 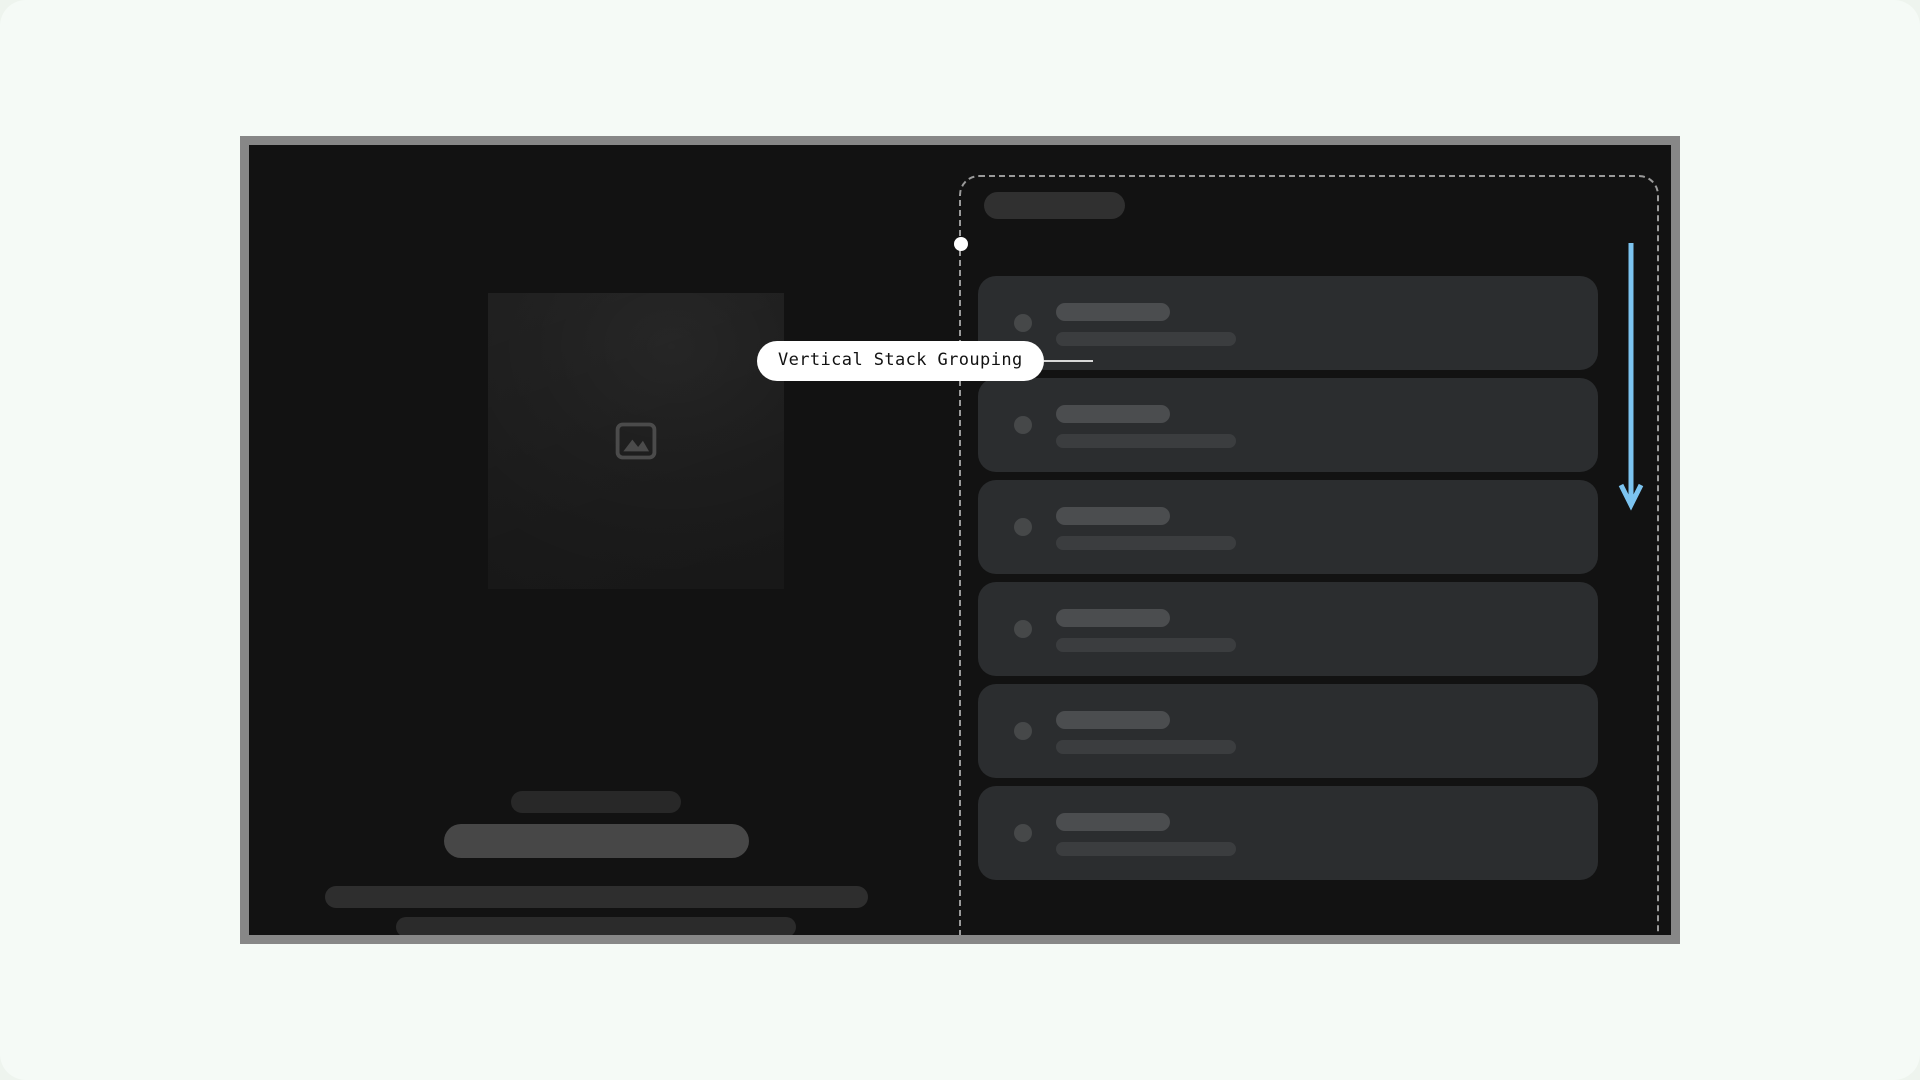 What do you see at coordinates (1068, 360) in the screenshot?
I see `annotation-leader-line` at bounding box center [1068, 360].